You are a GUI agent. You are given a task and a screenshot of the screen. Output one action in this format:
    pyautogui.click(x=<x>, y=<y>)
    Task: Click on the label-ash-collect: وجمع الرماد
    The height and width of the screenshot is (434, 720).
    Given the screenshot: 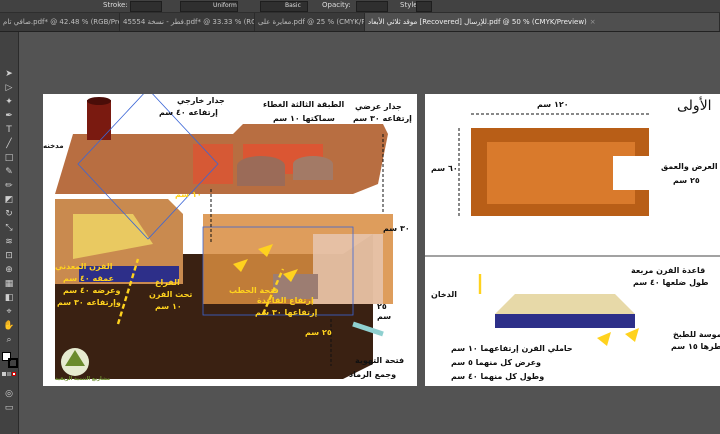 What is the action you would take?
    pyautogui.click(x=373, y=374)
    